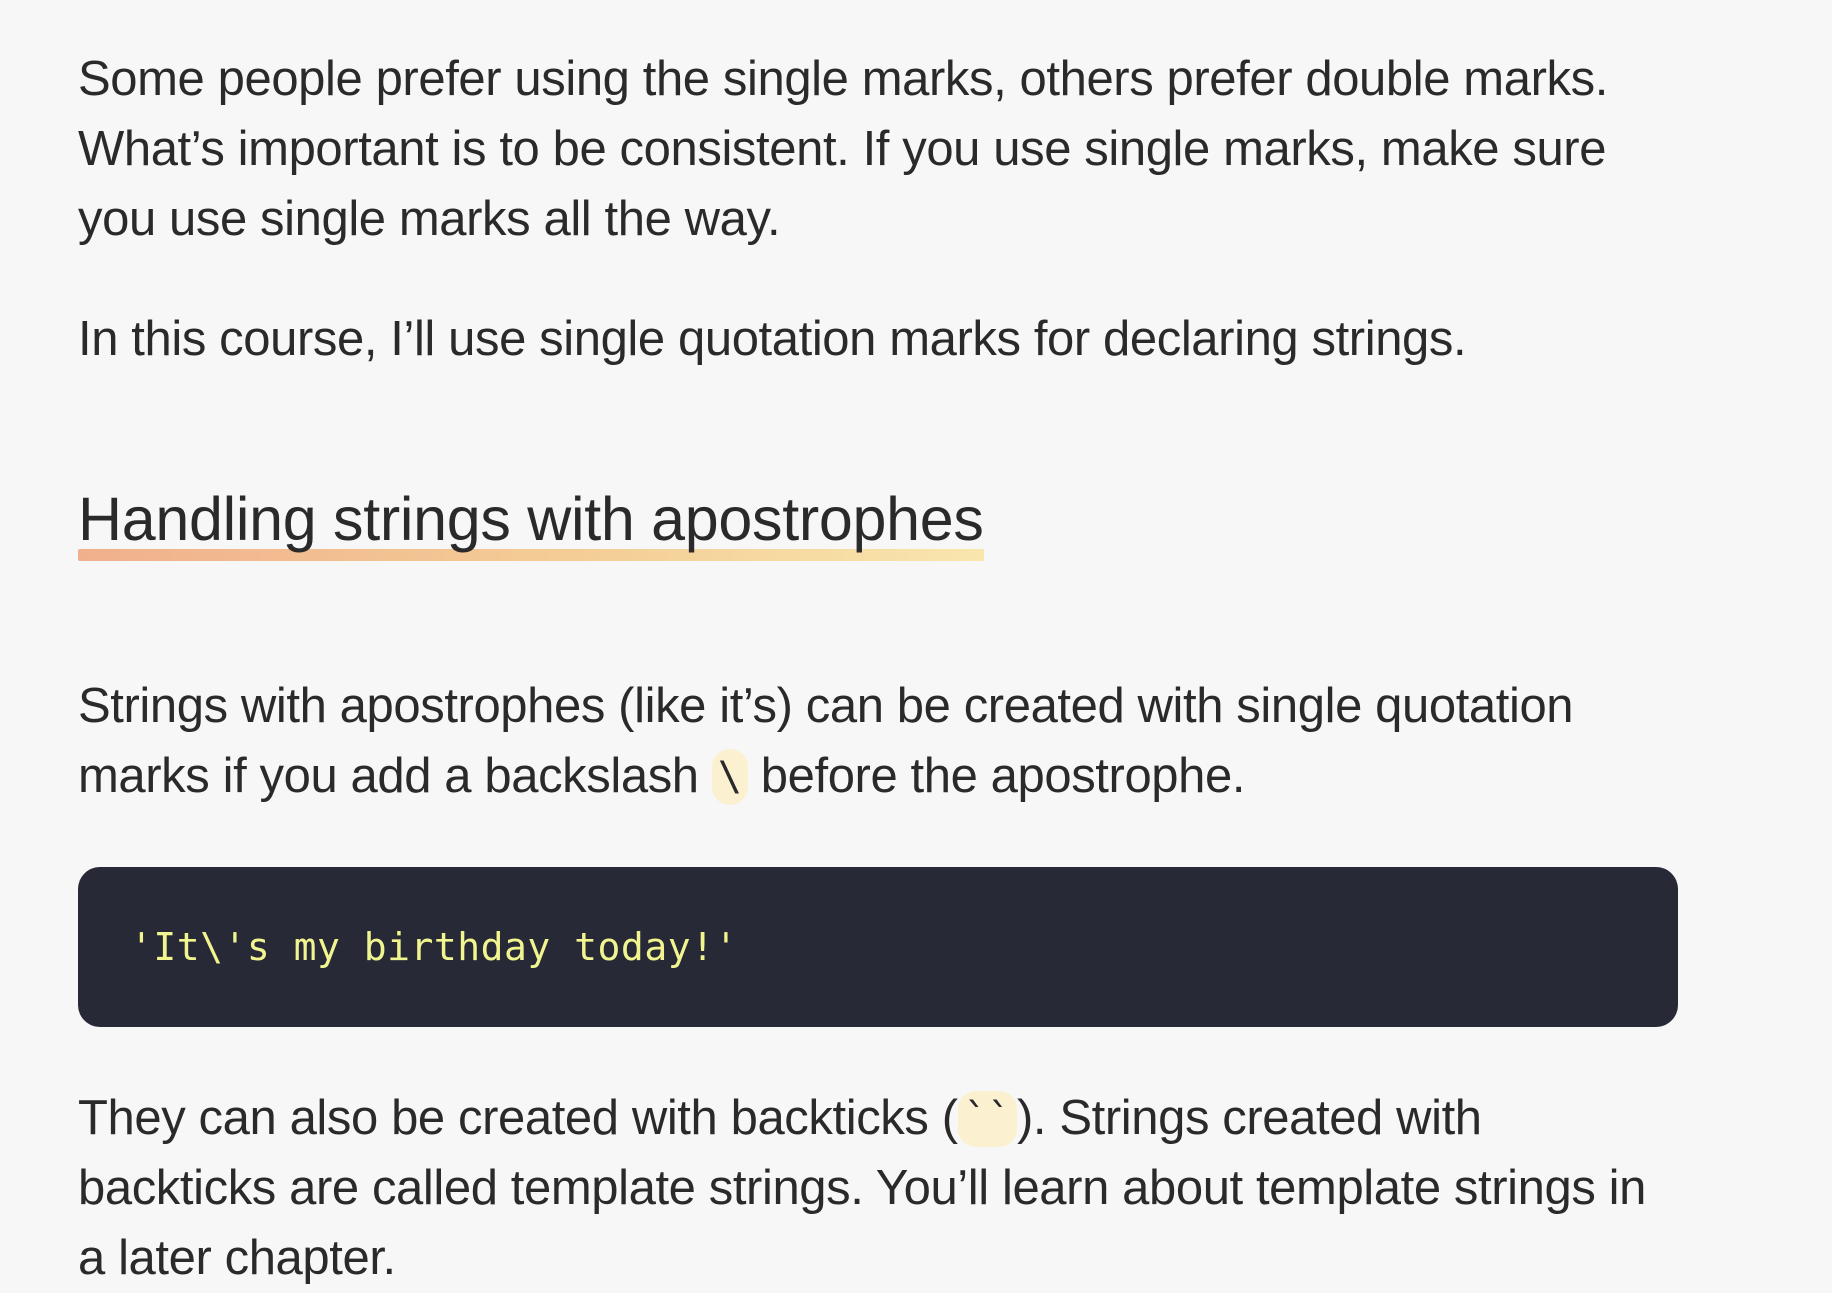 This screenshot has height=1293, width=1832. What do you see at coordinates (987, 1118) in the screenshot?
I see `inline-code-backticks: ``` at bounding box center [987, 1118].